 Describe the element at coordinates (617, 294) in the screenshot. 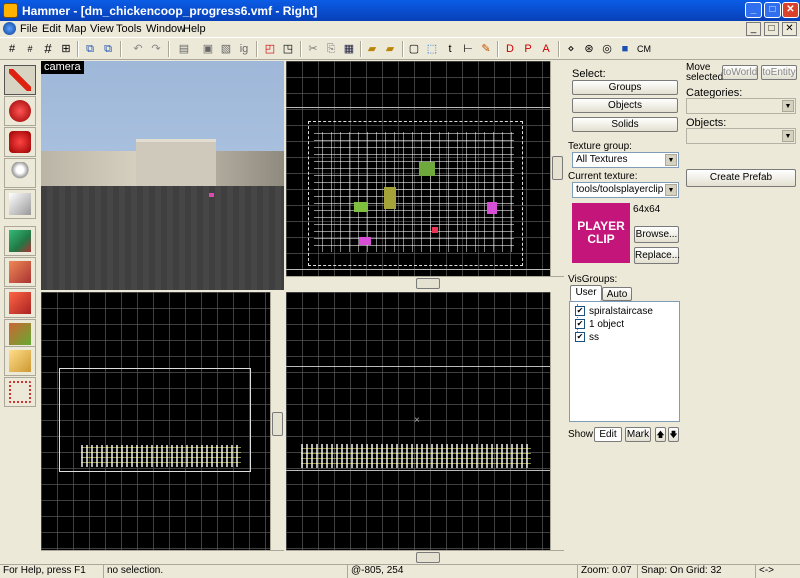

I see `tab-auto: Auto` at that location.